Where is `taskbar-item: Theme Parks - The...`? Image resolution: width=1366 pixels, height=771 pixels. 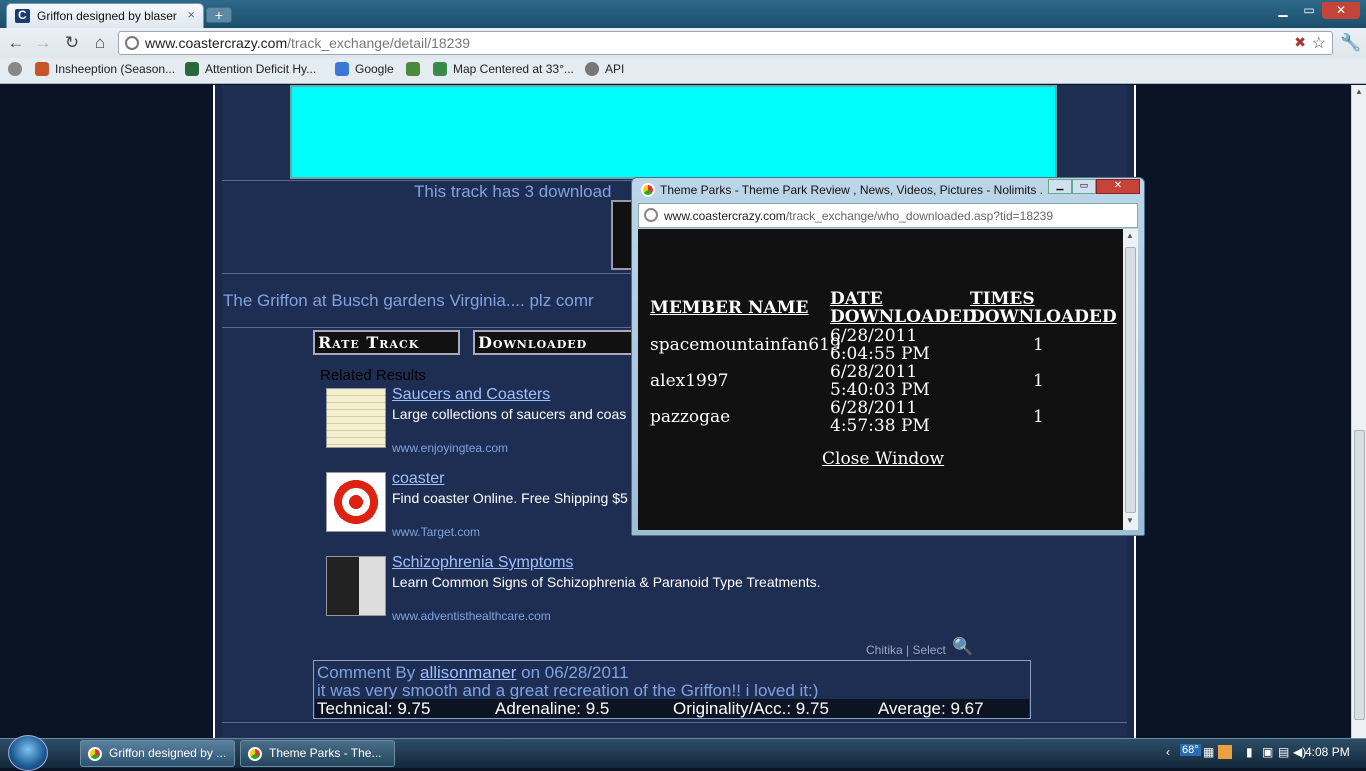
taskbar-item: Theme Parks - The... is located at coordinates (317, 753).